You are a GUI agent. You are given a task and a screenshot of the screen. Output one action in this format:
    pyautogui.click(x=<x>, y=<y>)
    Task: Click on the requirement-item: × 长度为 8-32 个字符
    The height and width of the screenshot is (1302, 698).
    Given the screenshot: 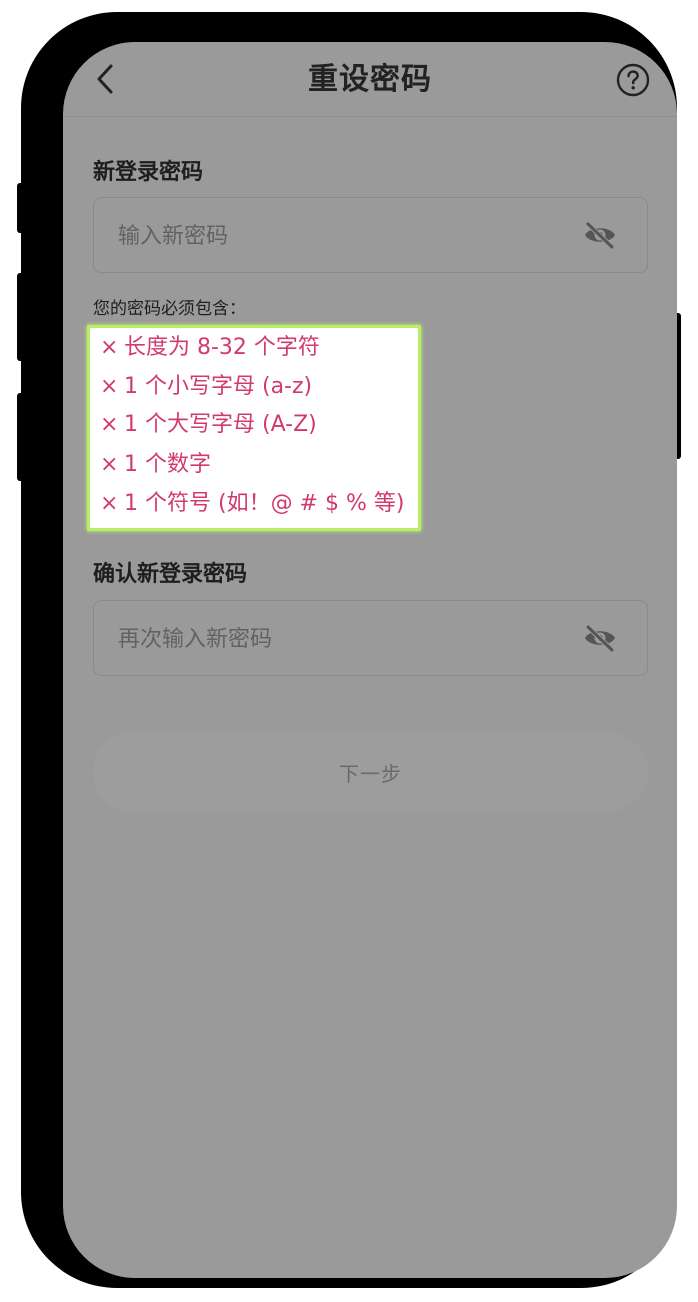 What is the action you would take?
    pyautogui.click(x=210, y=348)
    